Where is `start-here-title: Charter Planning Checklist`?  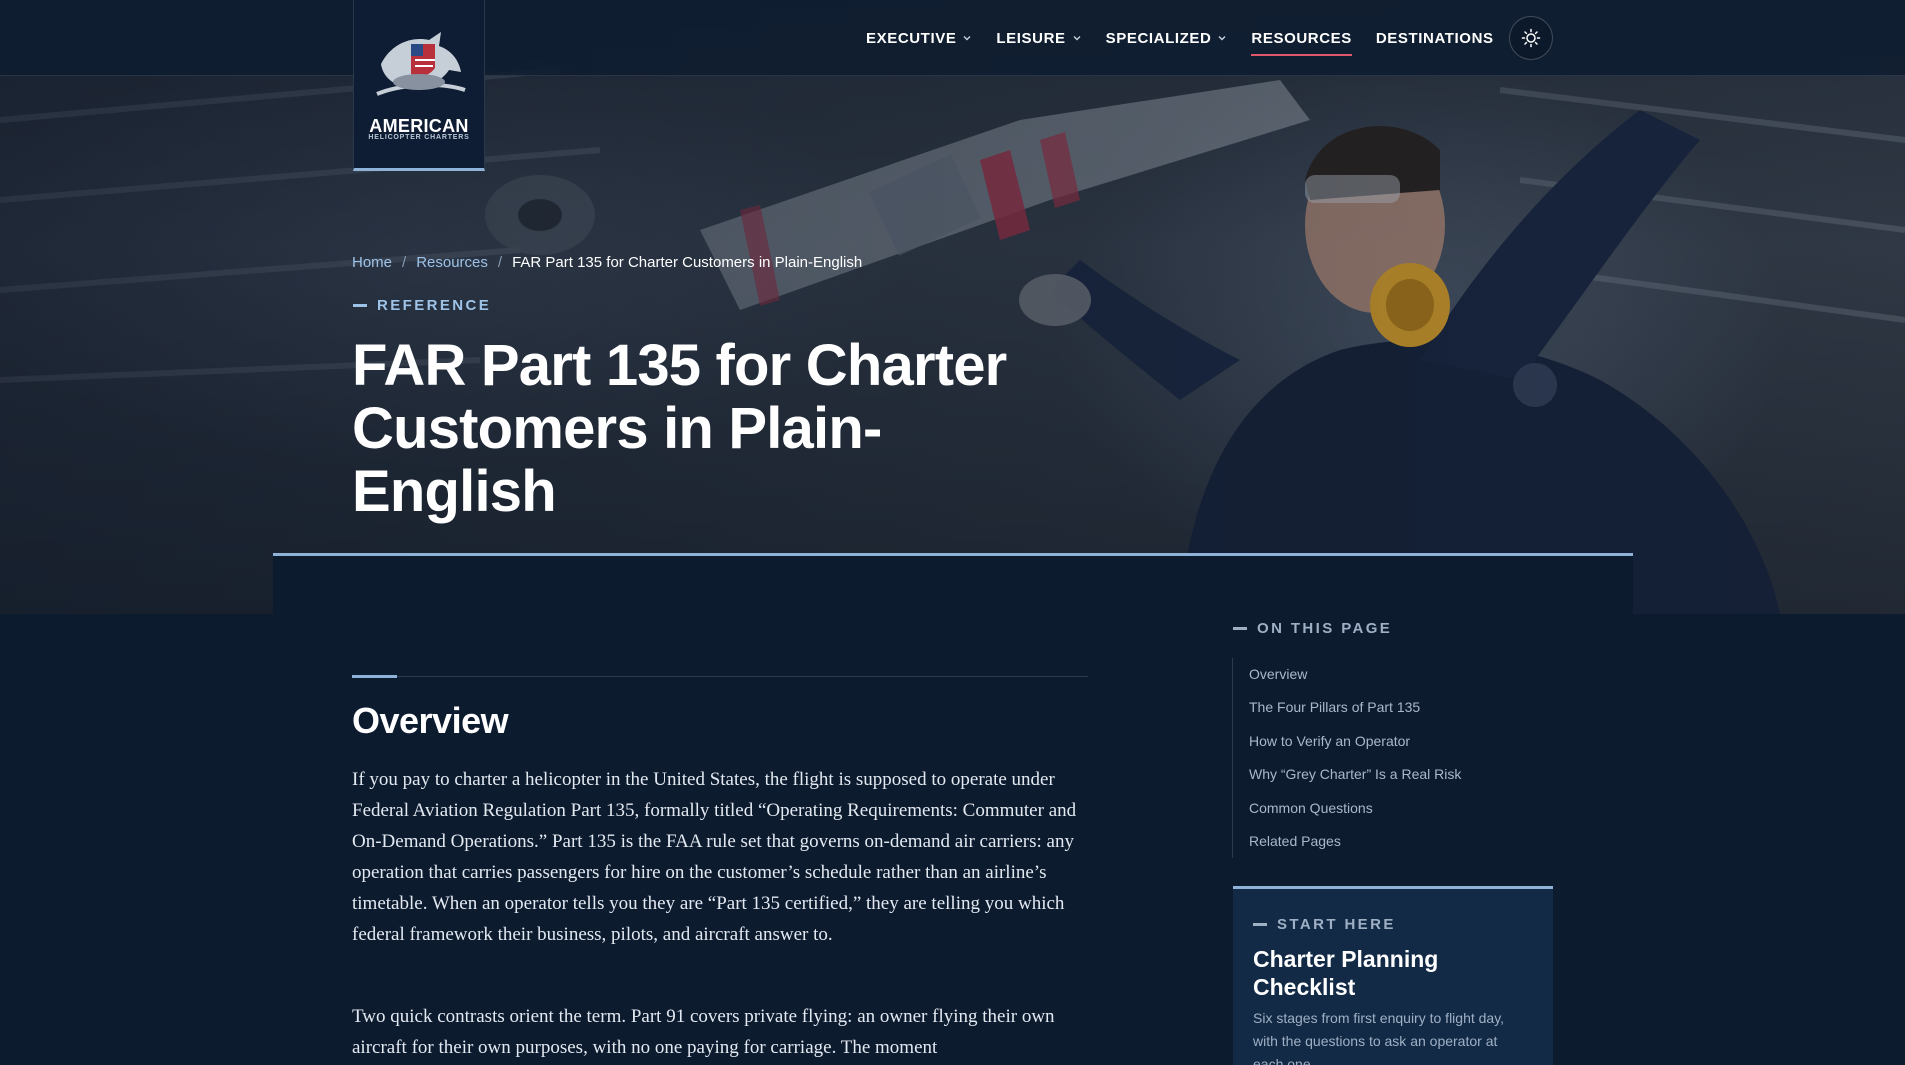 start-here-title: Charter Planning Checklist is located at coordinates (1346, 973).